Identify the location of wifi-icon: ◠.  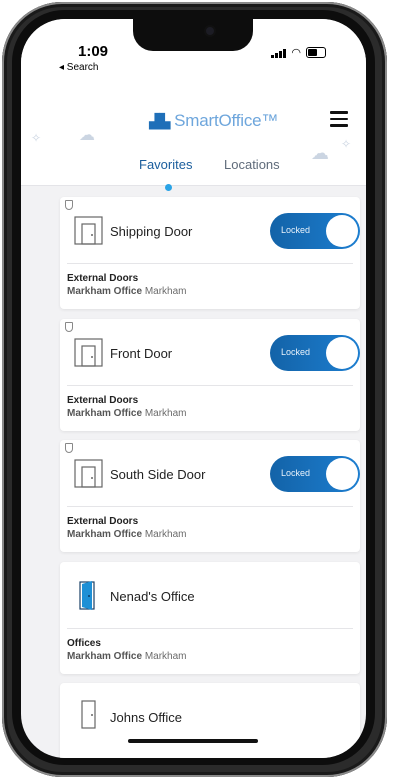
(296, 52).